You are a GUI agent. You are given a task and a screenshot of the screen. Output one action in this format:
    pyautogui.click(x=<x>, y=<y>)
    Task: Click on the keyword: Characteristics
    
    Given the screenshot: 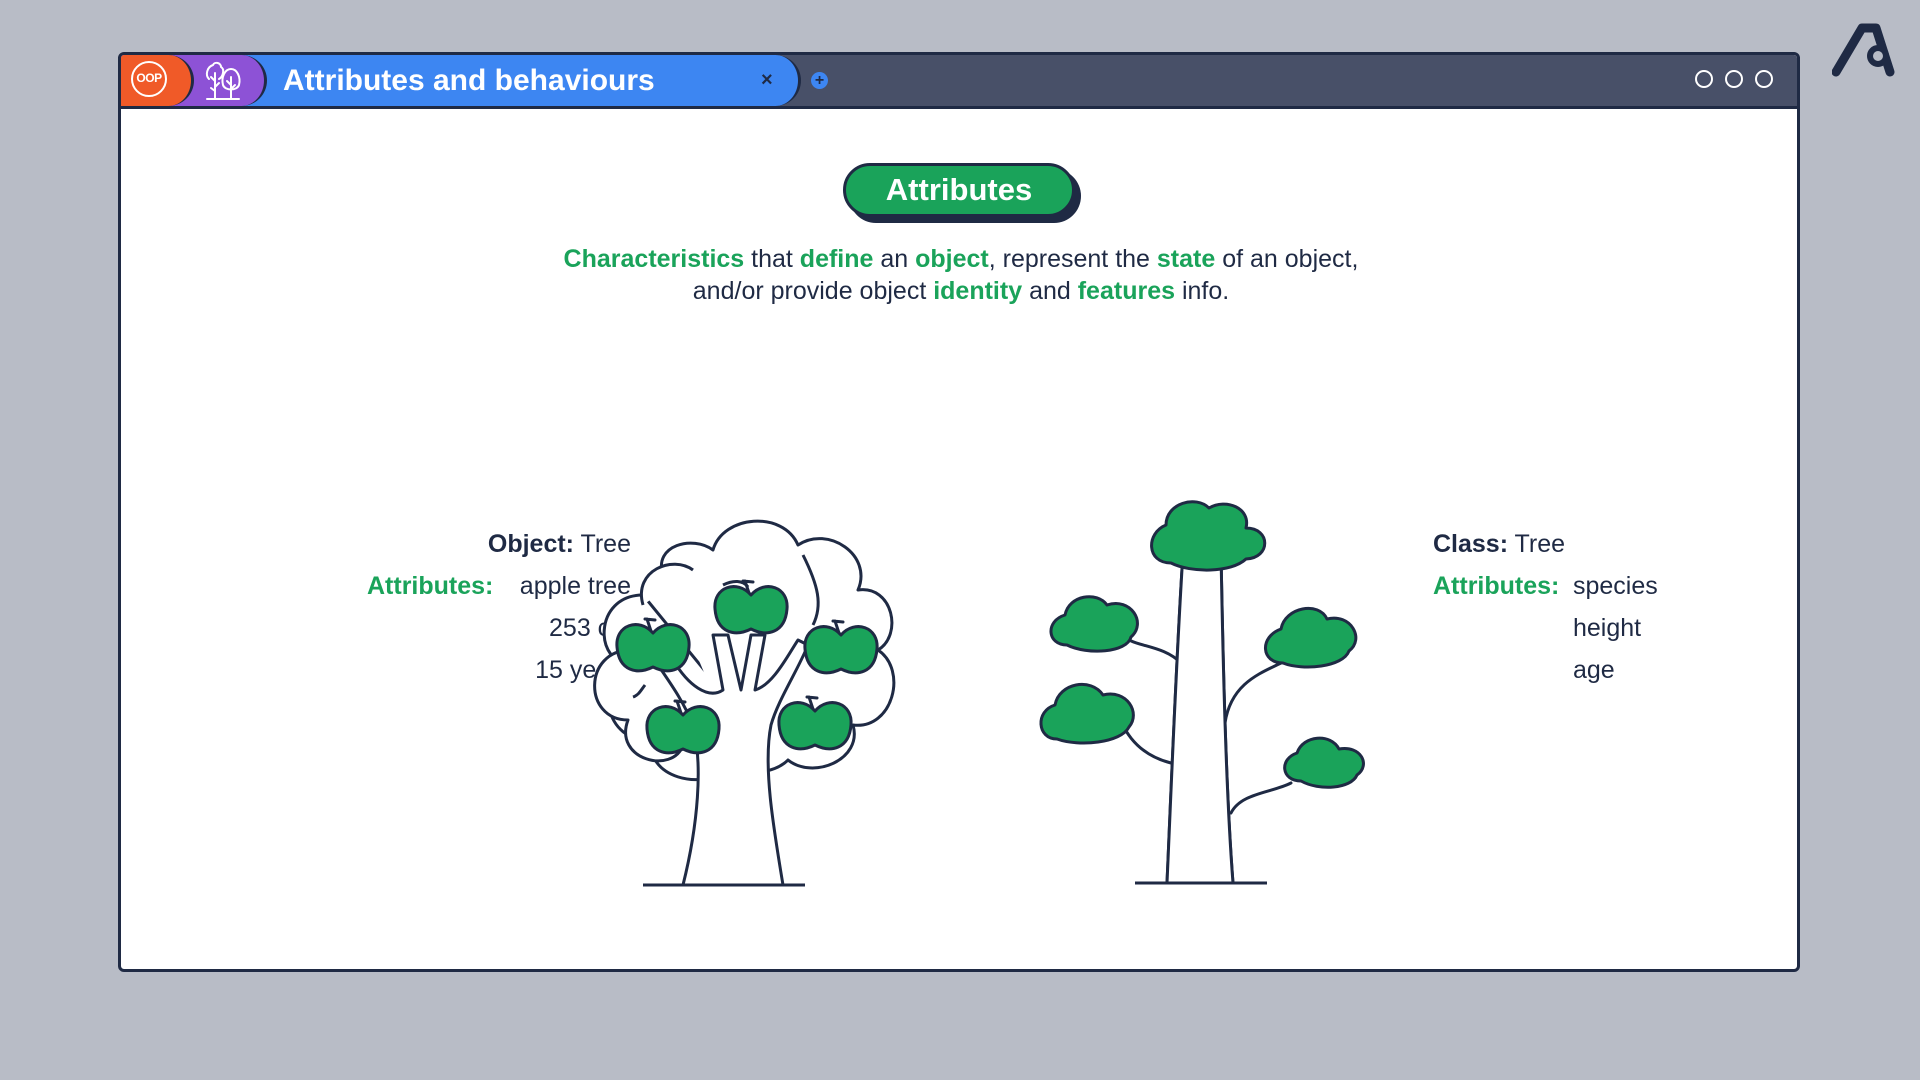 What is the action you would take?
    pyautogui.click(x=654, y=259)
    